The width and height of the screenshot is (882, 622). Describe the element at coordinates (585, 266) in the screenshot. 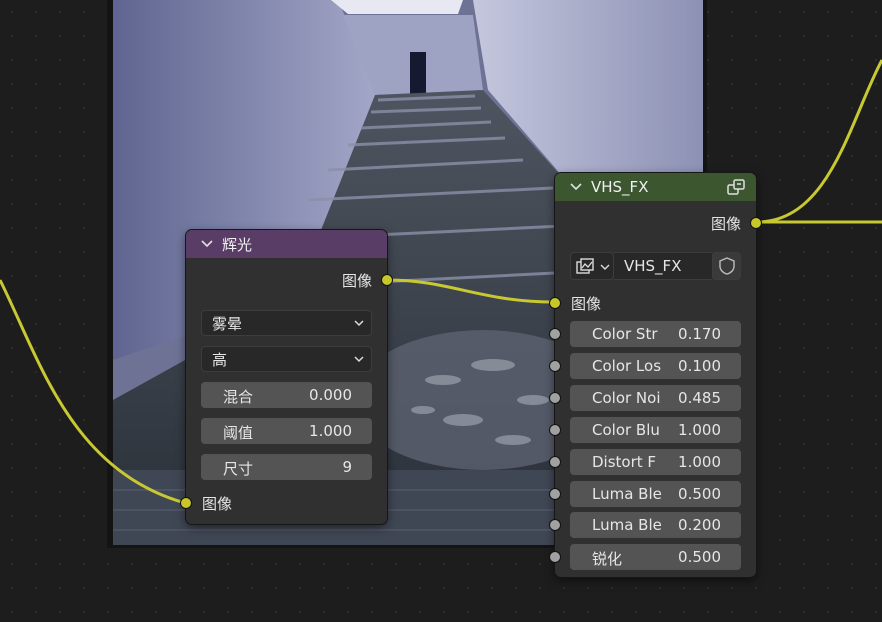

I see `node-tree-icon` at that location.